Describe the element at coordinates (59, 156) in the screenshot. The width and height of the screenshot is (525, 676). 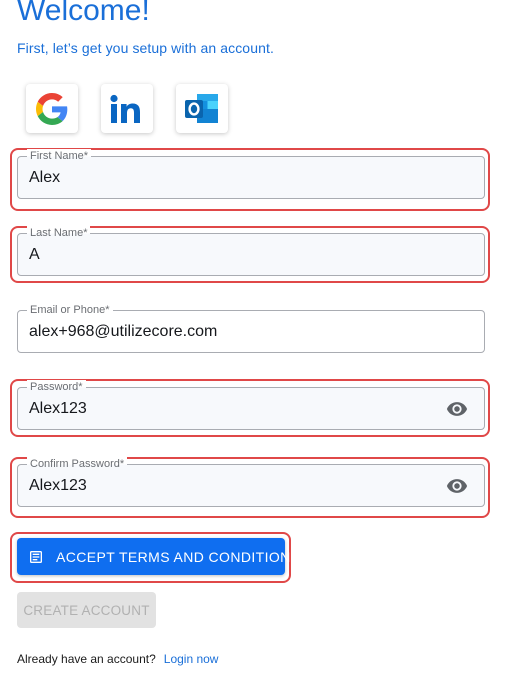
I see `first-name-label: First Name*` at that location.